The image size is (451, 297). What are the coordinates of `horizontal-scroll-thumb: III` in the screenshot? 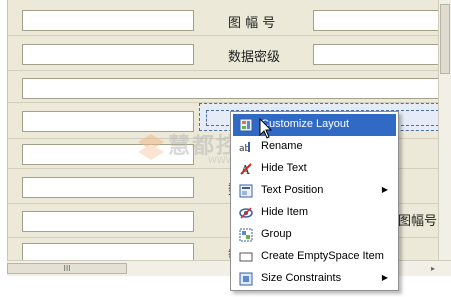 It's located at (67, 268).